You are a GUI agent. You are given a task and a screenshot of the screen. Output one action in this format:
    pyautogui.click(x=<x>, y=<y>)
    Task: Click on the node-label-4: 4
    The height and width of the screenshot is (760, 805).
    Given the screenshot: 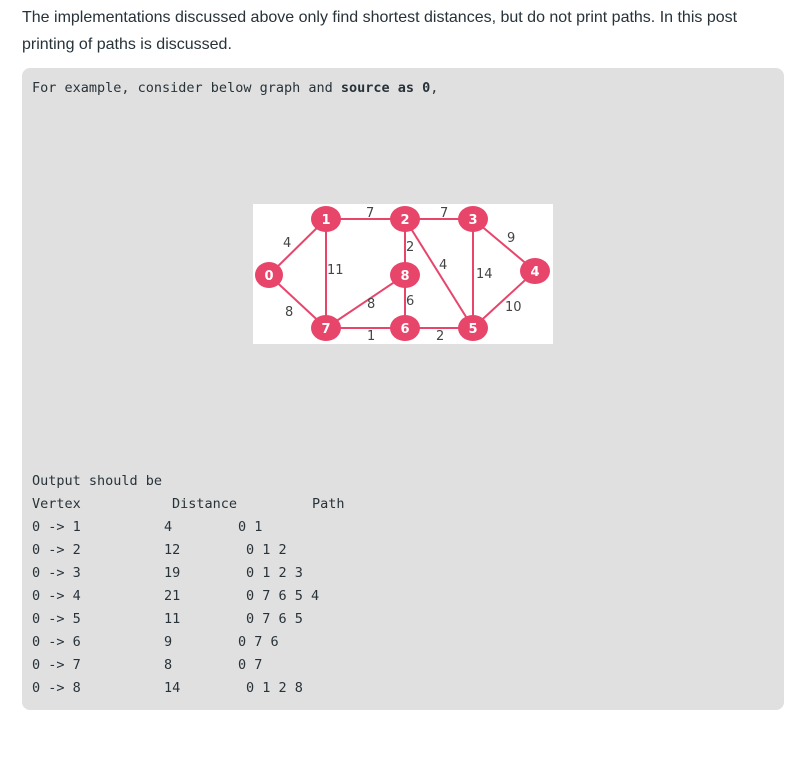 What is the action you would take?
    pyautogui.click(x=534, y=272)
    